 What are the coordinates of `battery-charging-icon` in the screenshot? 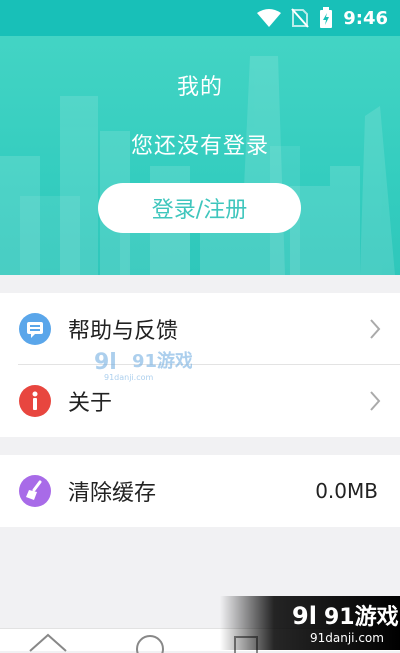 It's located at (326, 17).